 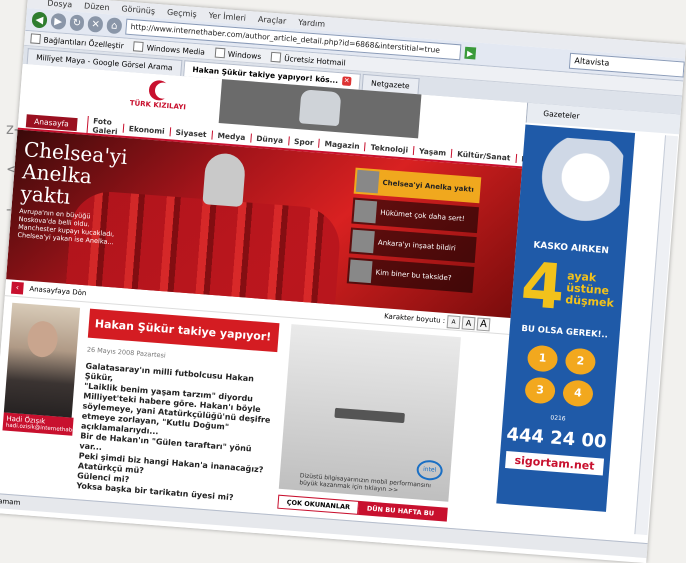 What do you see at coordinates (656, 335) in the screenshot?
I see `vertical-scrollbar` at bounding box center [656, 335].